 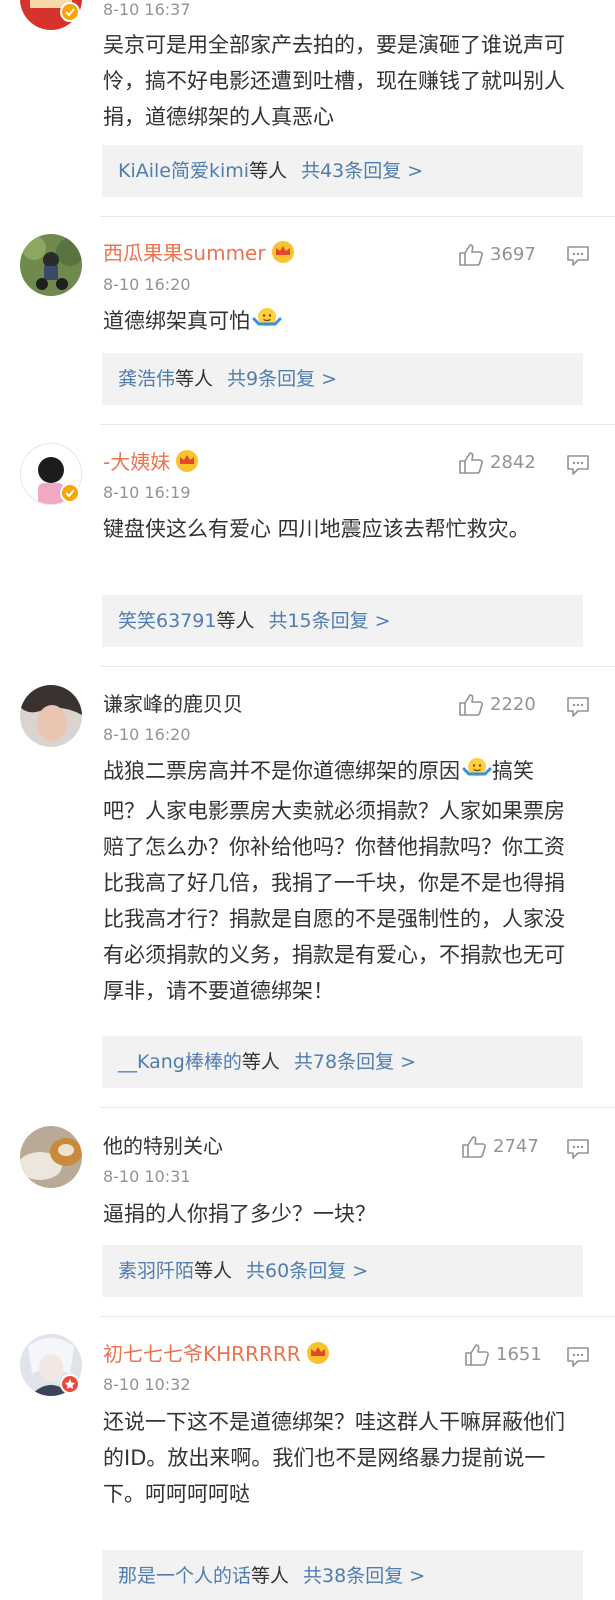 I want to click on username: 西瓜果果summer, so click(x=199, y=254).